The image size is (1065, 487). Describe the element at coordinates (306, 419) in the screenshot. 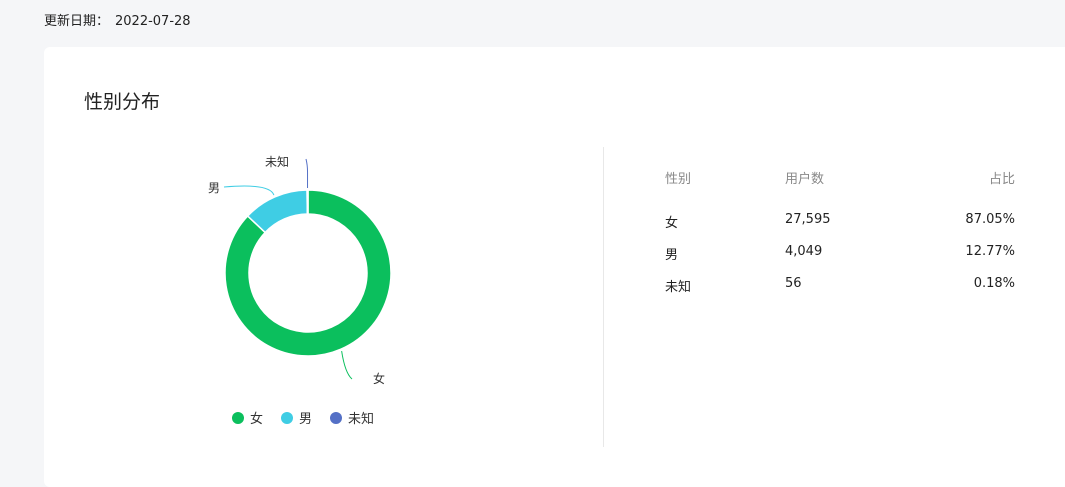

I see `legend-label-male: 男` at that location.